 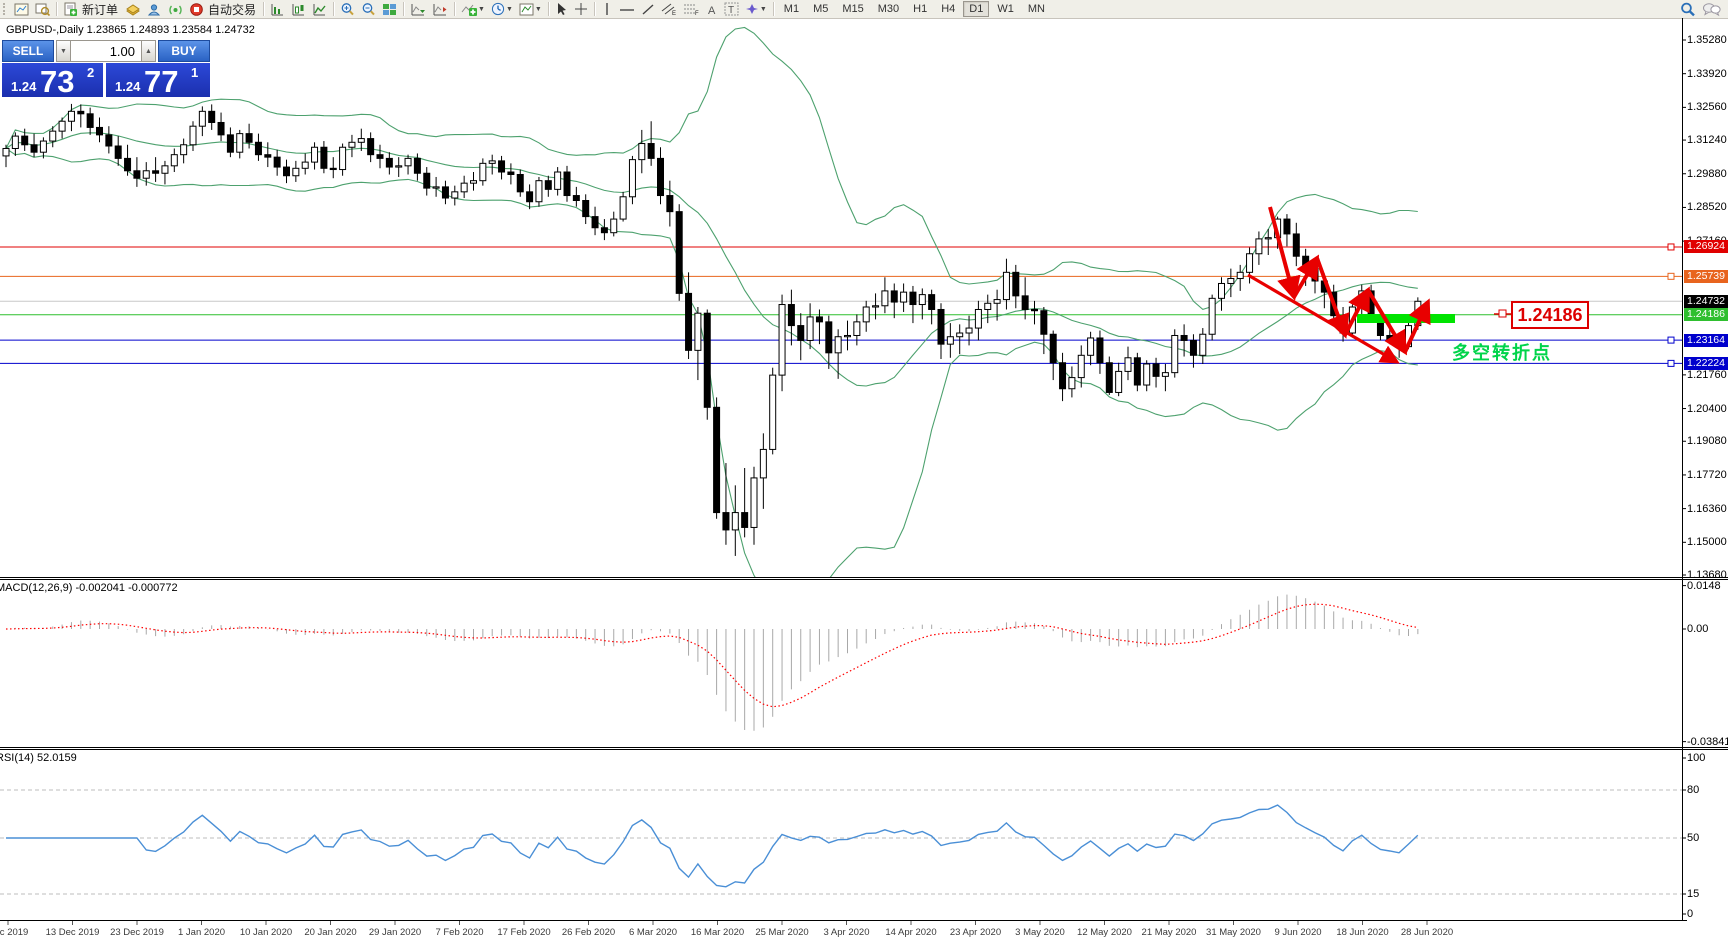 What do you see at coordinates (1706, 363) in the screenshot?
I see `price-tag: 1.22224` at bounding box center [1706, 363].